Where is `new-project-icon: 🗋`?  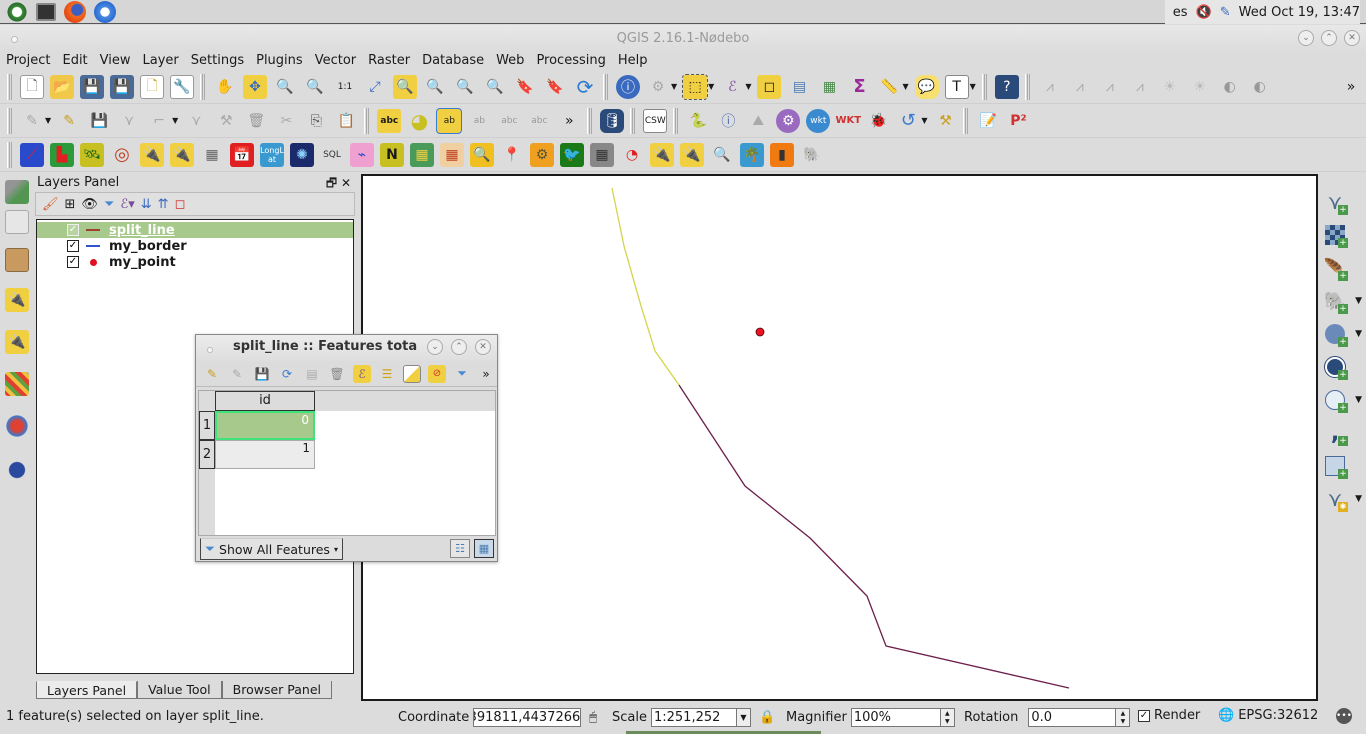 new-project-icon: 🗋 is located at coordinates (32, 86).